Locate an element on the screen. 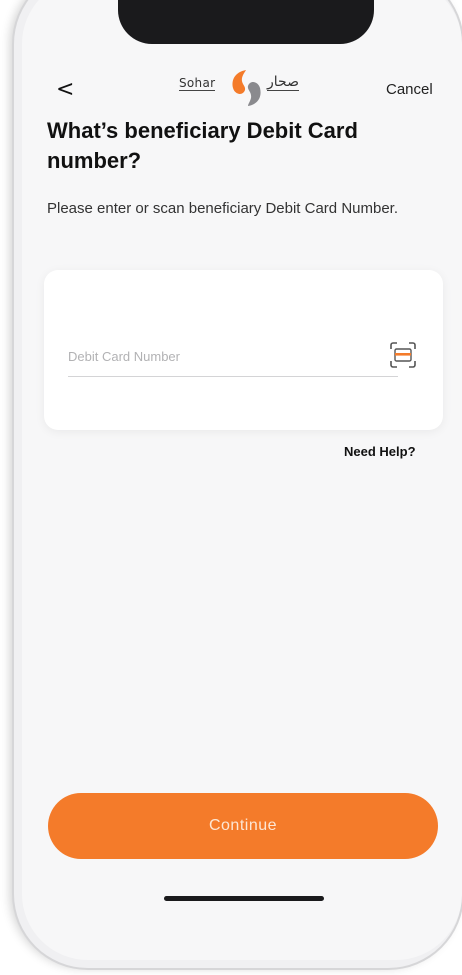  card-input-panel is located at coordinates (243, 350).